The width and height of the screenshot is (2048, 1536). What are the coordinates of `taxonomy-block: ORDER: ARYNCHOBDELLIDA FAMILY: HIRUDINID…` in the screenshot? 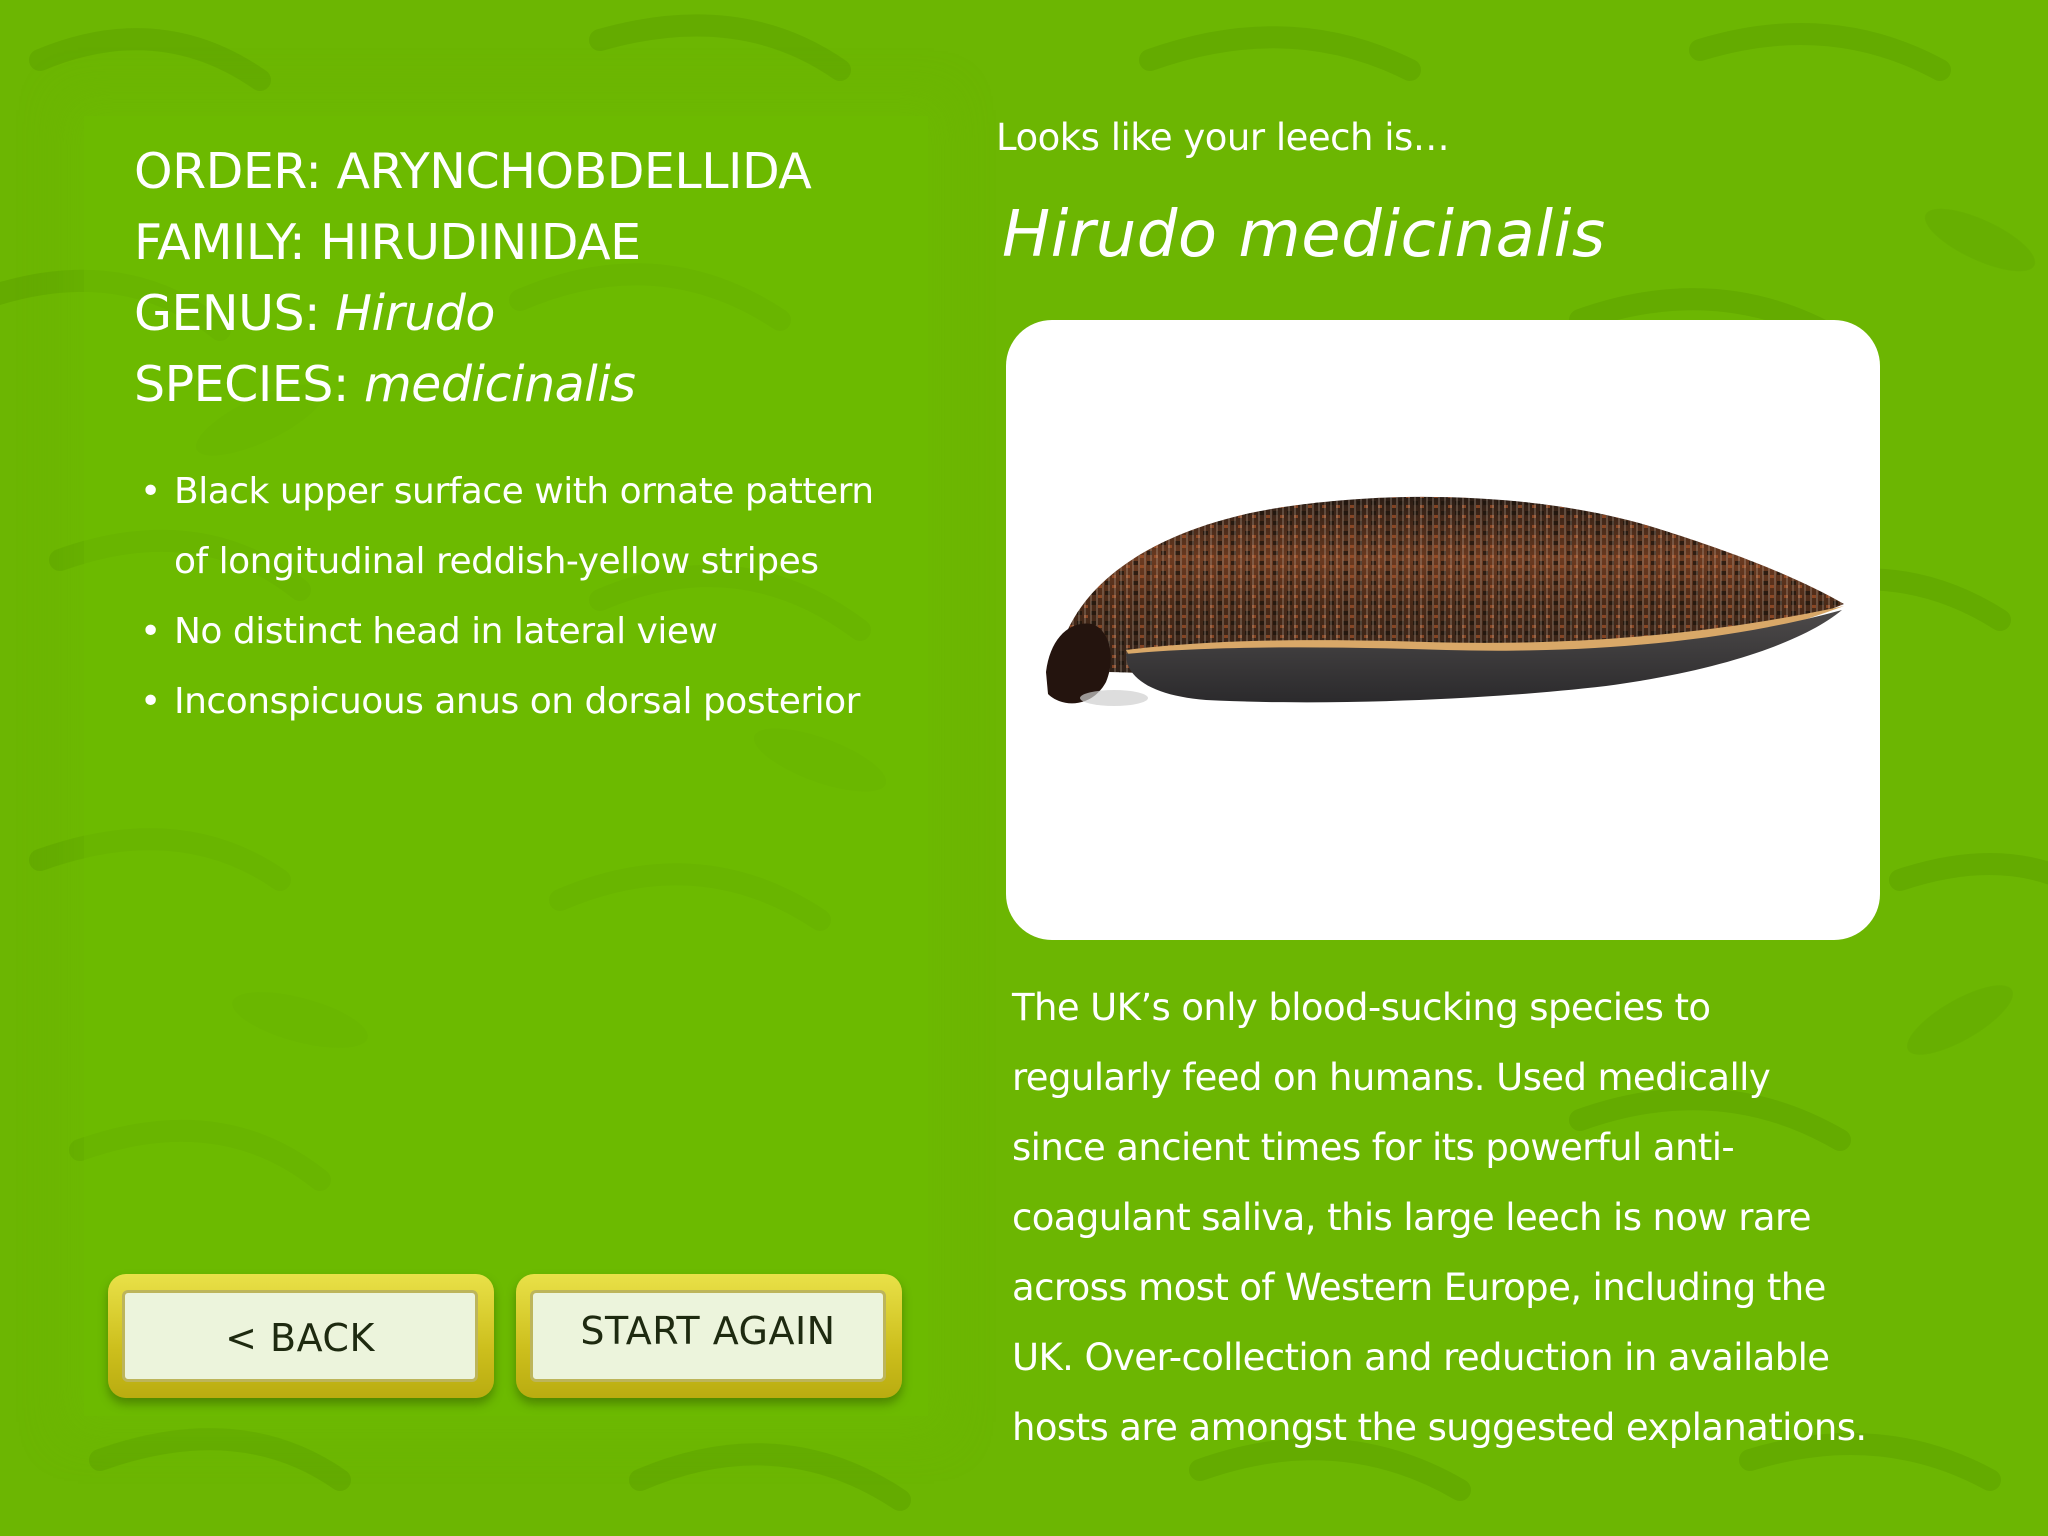 It's located at (473, 278).